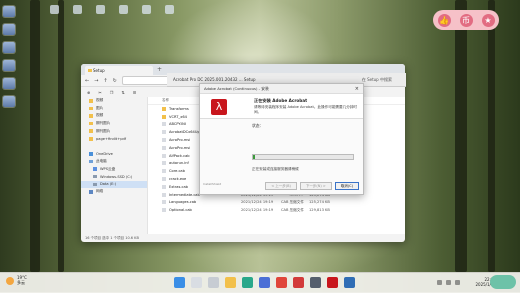 The image size is (520, 293). What do you see at coordinates (119, 70) in the screenshot?
I see `explorer-tab: Setup` at bounding box center [119, 70].